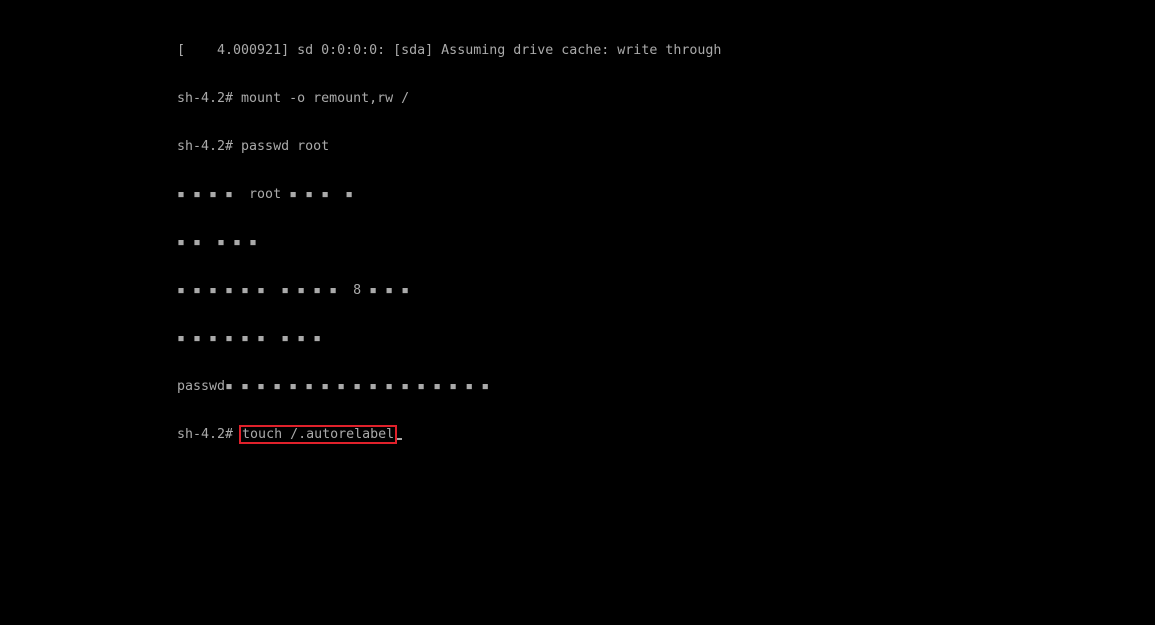  What do you see at coordinates (449, 434) in the screenshot?
I see `current-input-line: sh-4.2# touch /.autorelabel` at bounding box center [449, 434].